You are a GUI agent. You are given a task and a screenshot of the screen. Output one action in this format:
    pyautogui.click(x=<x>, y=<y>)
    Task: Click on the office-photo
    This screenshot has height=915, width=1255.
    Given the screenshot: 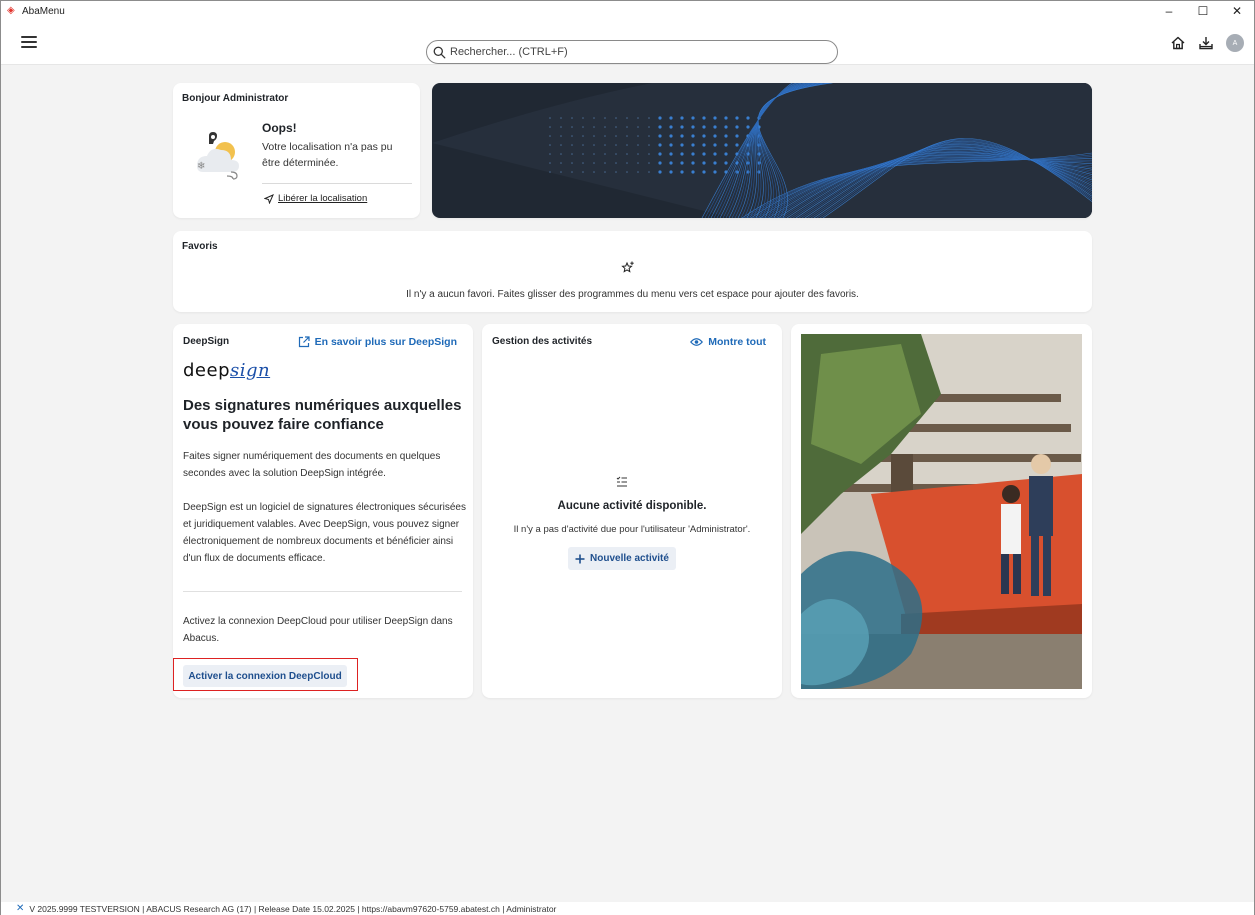 What is the action you would take?
    pyautogui.click(x=941, y=511)
    